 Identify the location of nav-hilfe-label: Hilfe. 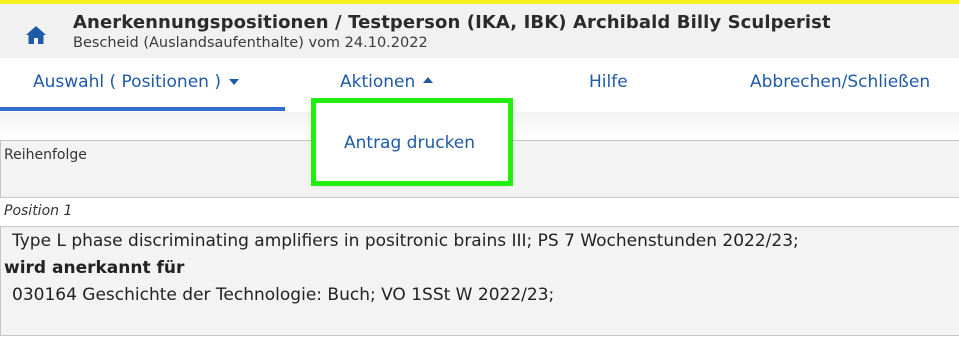
(608, 82).